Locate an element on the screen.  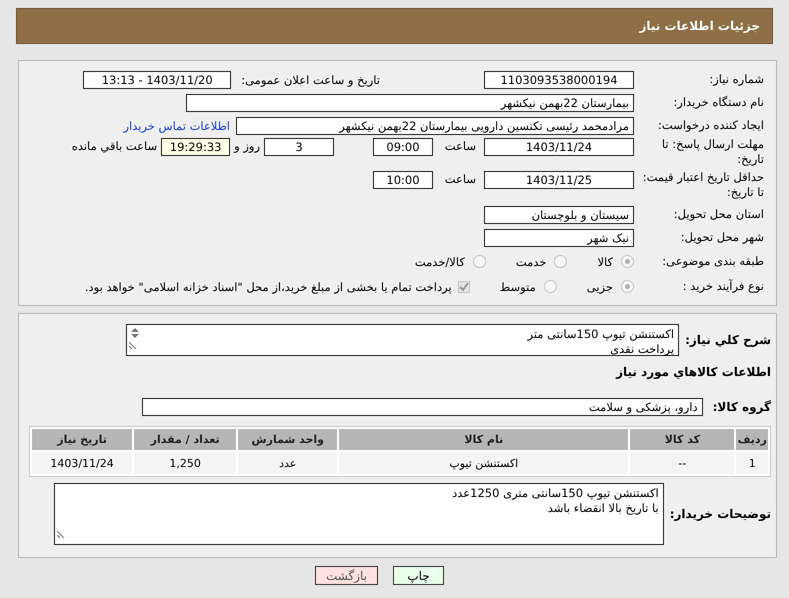
validity-time-field: 10:00 is located at coordinates (403, 180).